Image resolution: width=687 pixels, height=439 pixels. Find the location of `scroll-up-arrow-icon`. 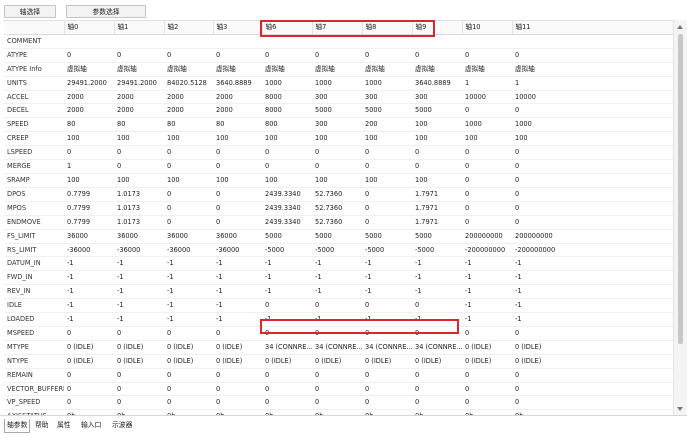

scroll-up-arrow-icon is located at coordinates (680, 27).